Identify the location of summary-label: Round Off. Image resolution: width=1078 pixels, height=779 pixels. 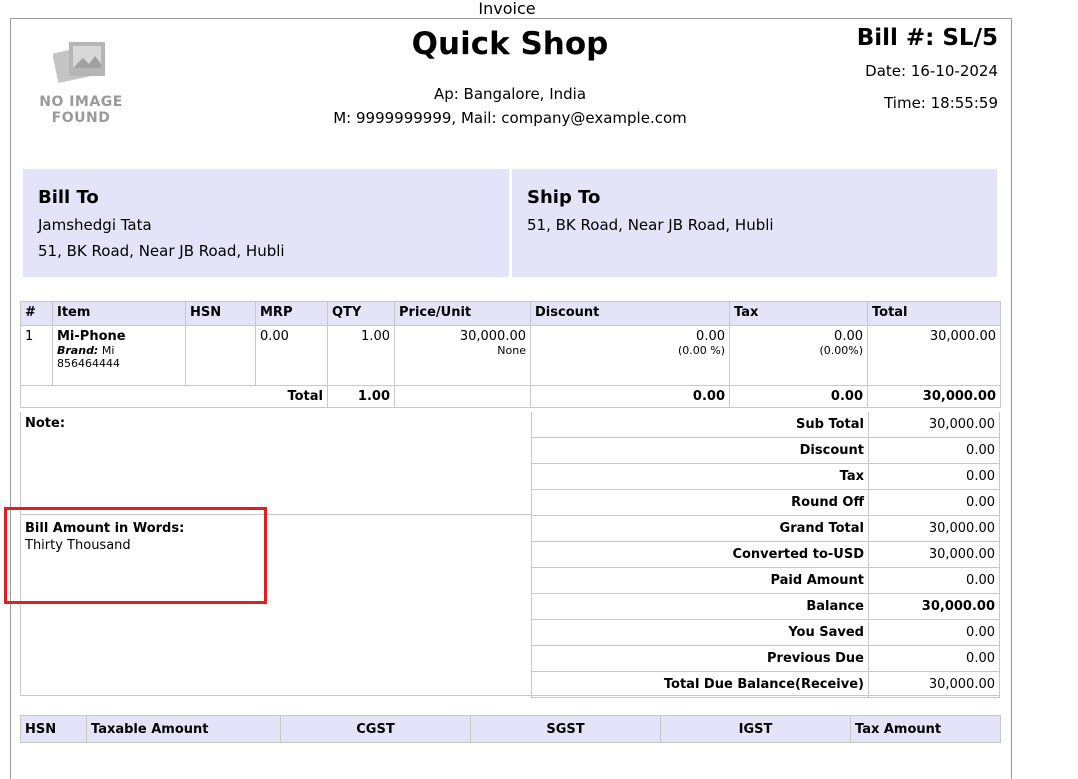
(700, 502).